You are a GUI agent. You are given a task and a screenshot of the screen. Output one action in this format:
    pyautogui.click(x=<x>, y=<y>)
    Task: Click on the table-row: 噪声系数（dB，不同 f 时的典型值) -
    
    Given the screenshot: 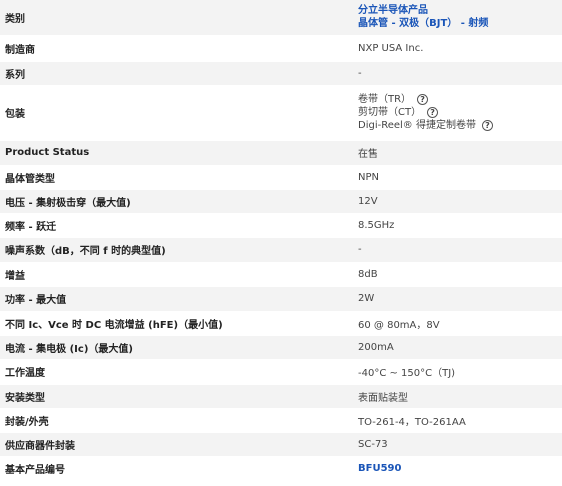 What is the action you would take?
    pyautogui.click(x=281, y=250)
    